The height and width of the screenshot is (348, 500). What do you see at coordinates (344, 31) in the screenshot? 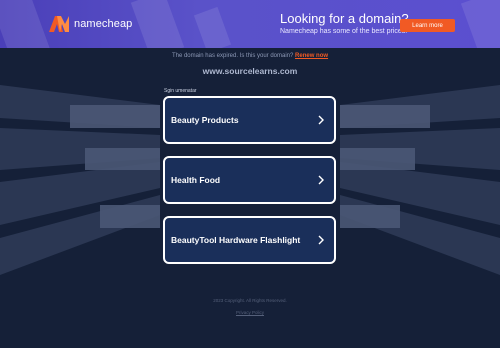
I see `promo-subtitle: Namecheap has some of the best prices.` at bounding box center [344, 31].